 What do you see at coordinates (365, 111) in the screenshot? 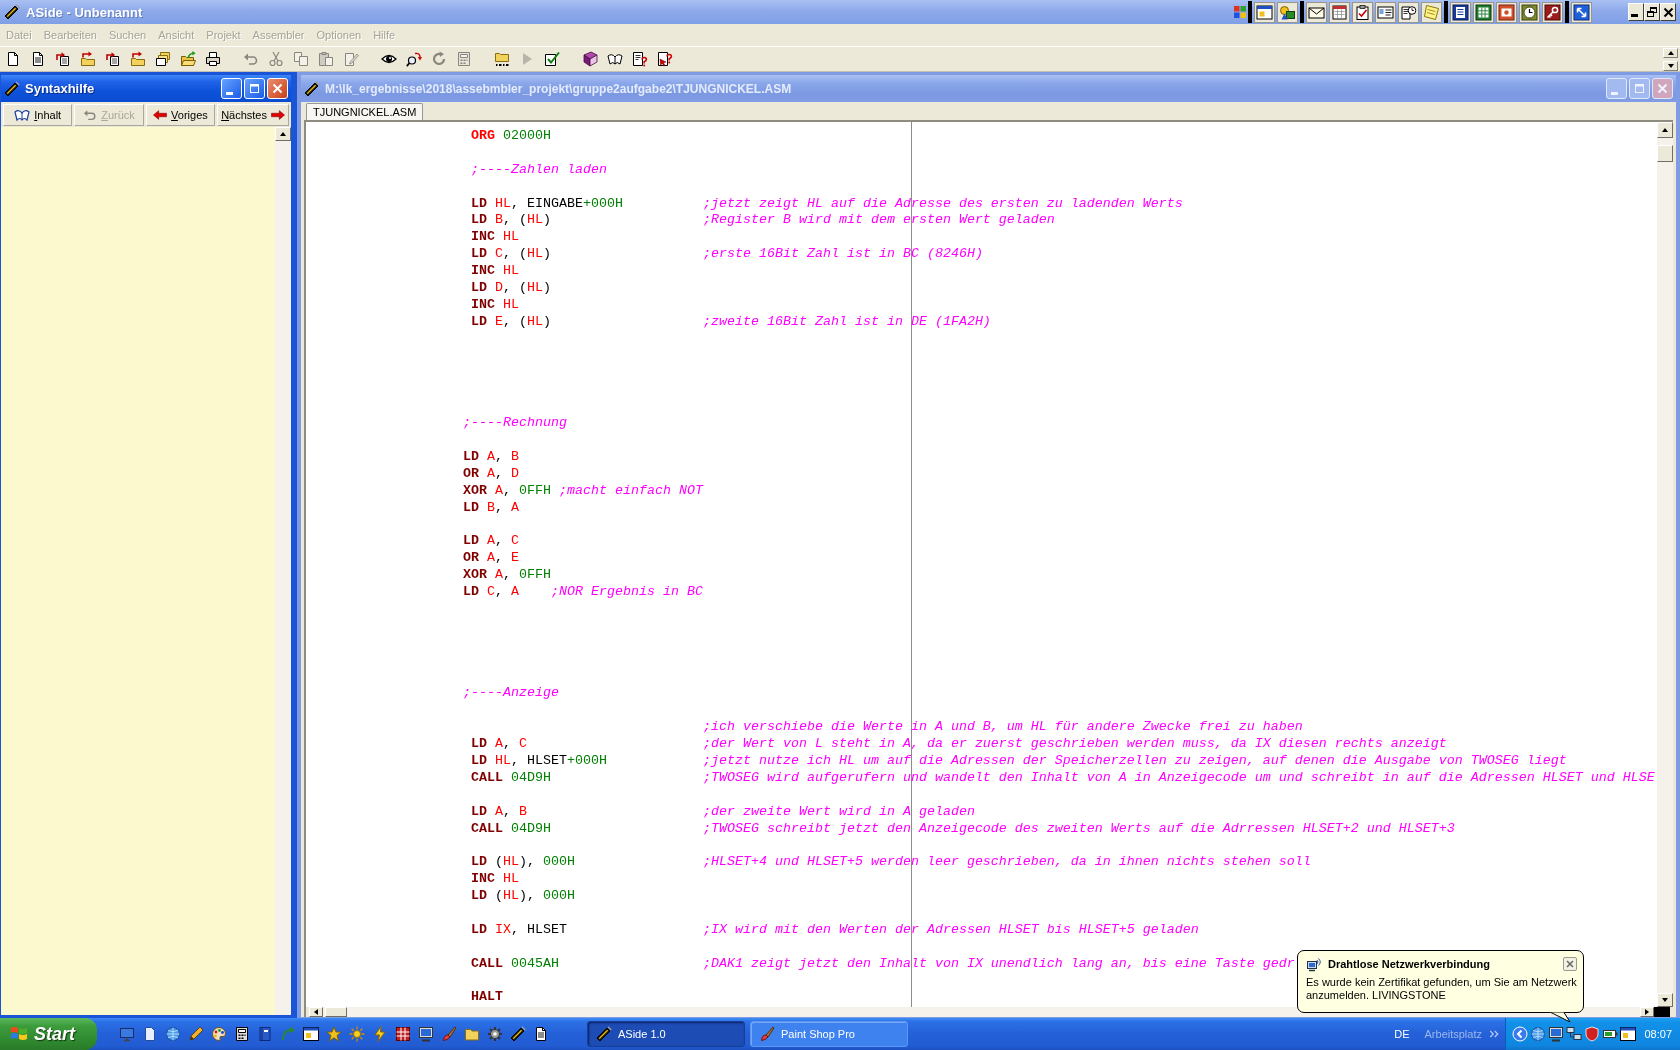
I see `file-tab: TJUNGNICKEL.ASM` at bounding box center [365, 111].